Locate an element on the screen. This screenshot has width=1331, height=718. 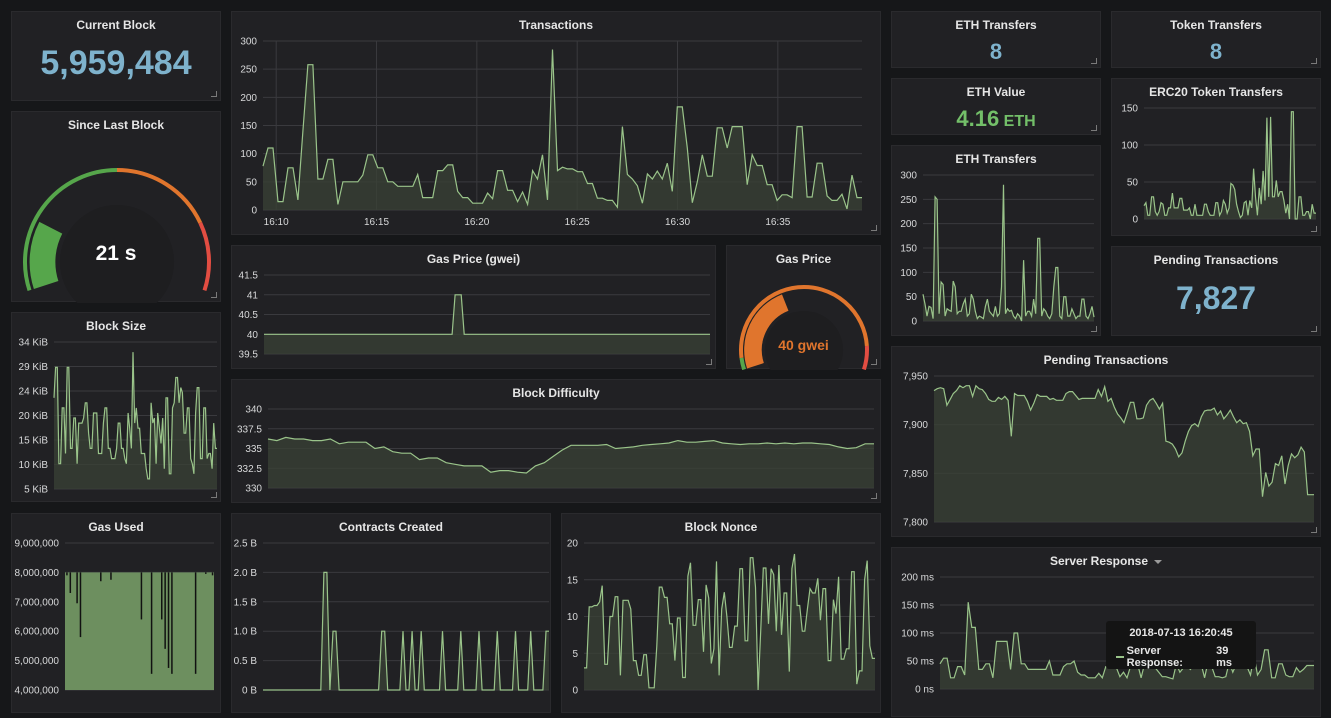
y-tick-label: 200 is located at coordinates (908, 224).